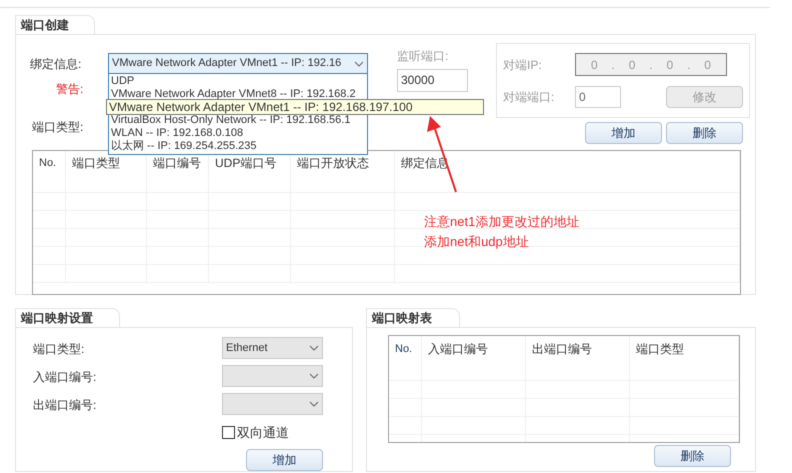  What do you see at coordinates (423, 56) in the screenshot?
I see `field-label: 监听端口:` at bounding box center [423, 56].